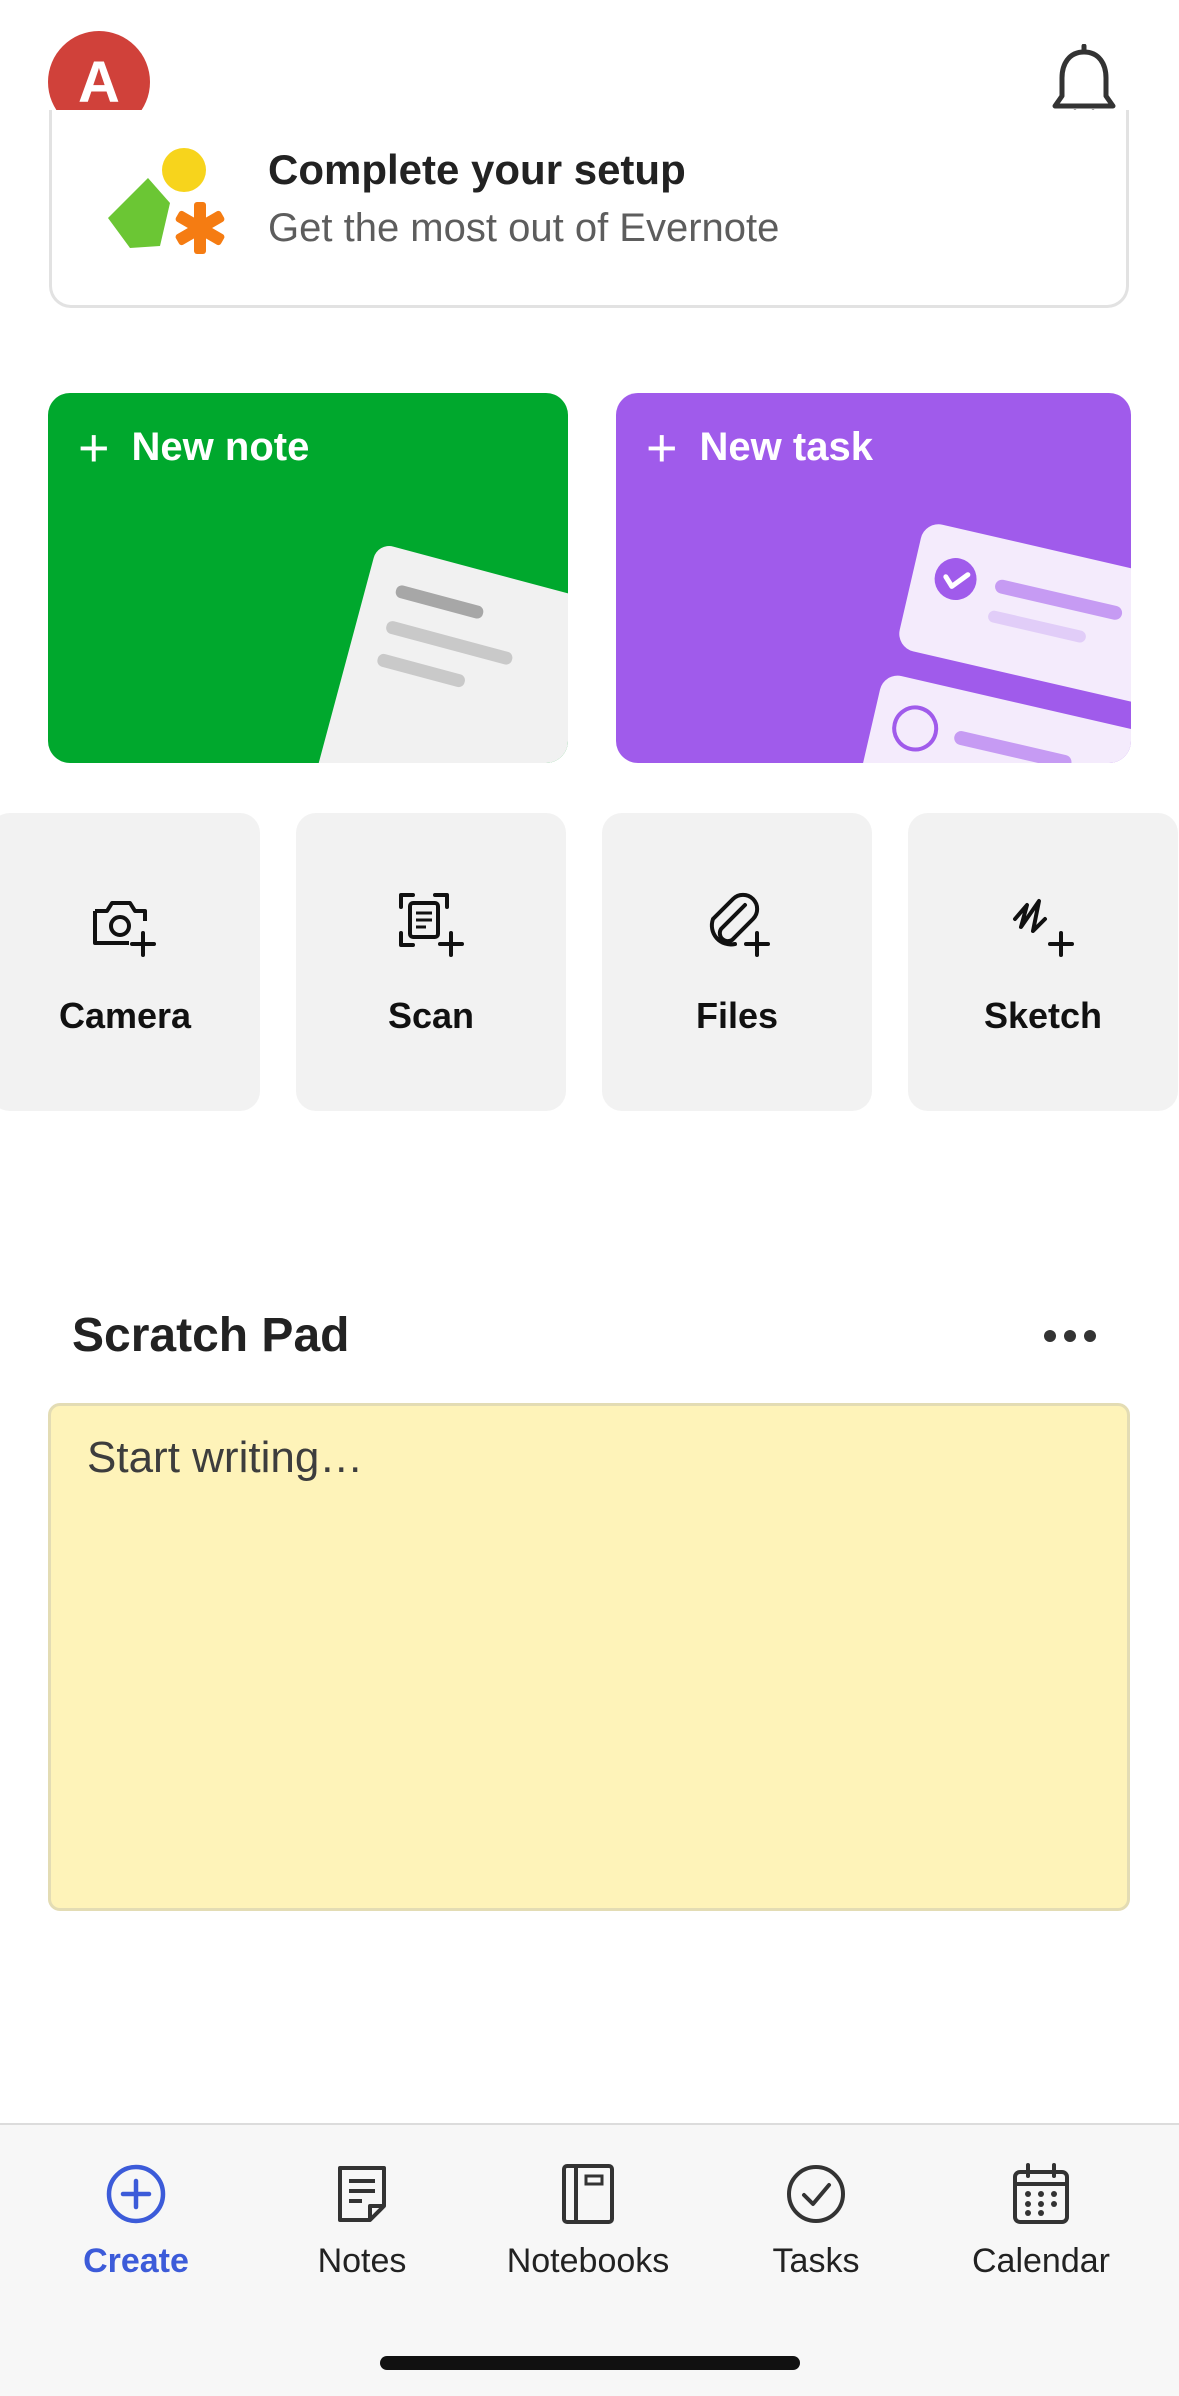  Describe the element at coordinates (873, 578) in the screenshot. I see `new-task-button: + New task` at that location.